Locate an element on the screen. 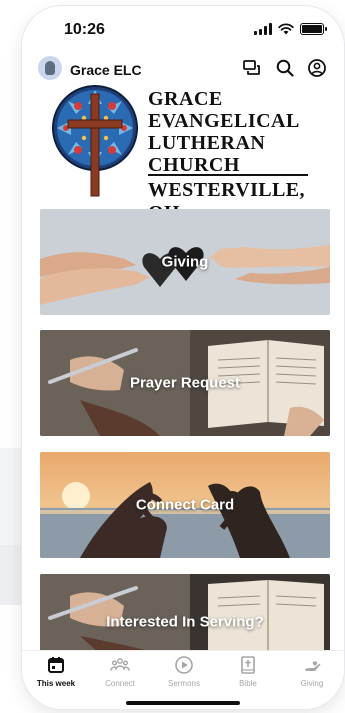 The height and width of the screenshot is (713, 345). org-name: Grace ELC is located at coordinates (106, 70).